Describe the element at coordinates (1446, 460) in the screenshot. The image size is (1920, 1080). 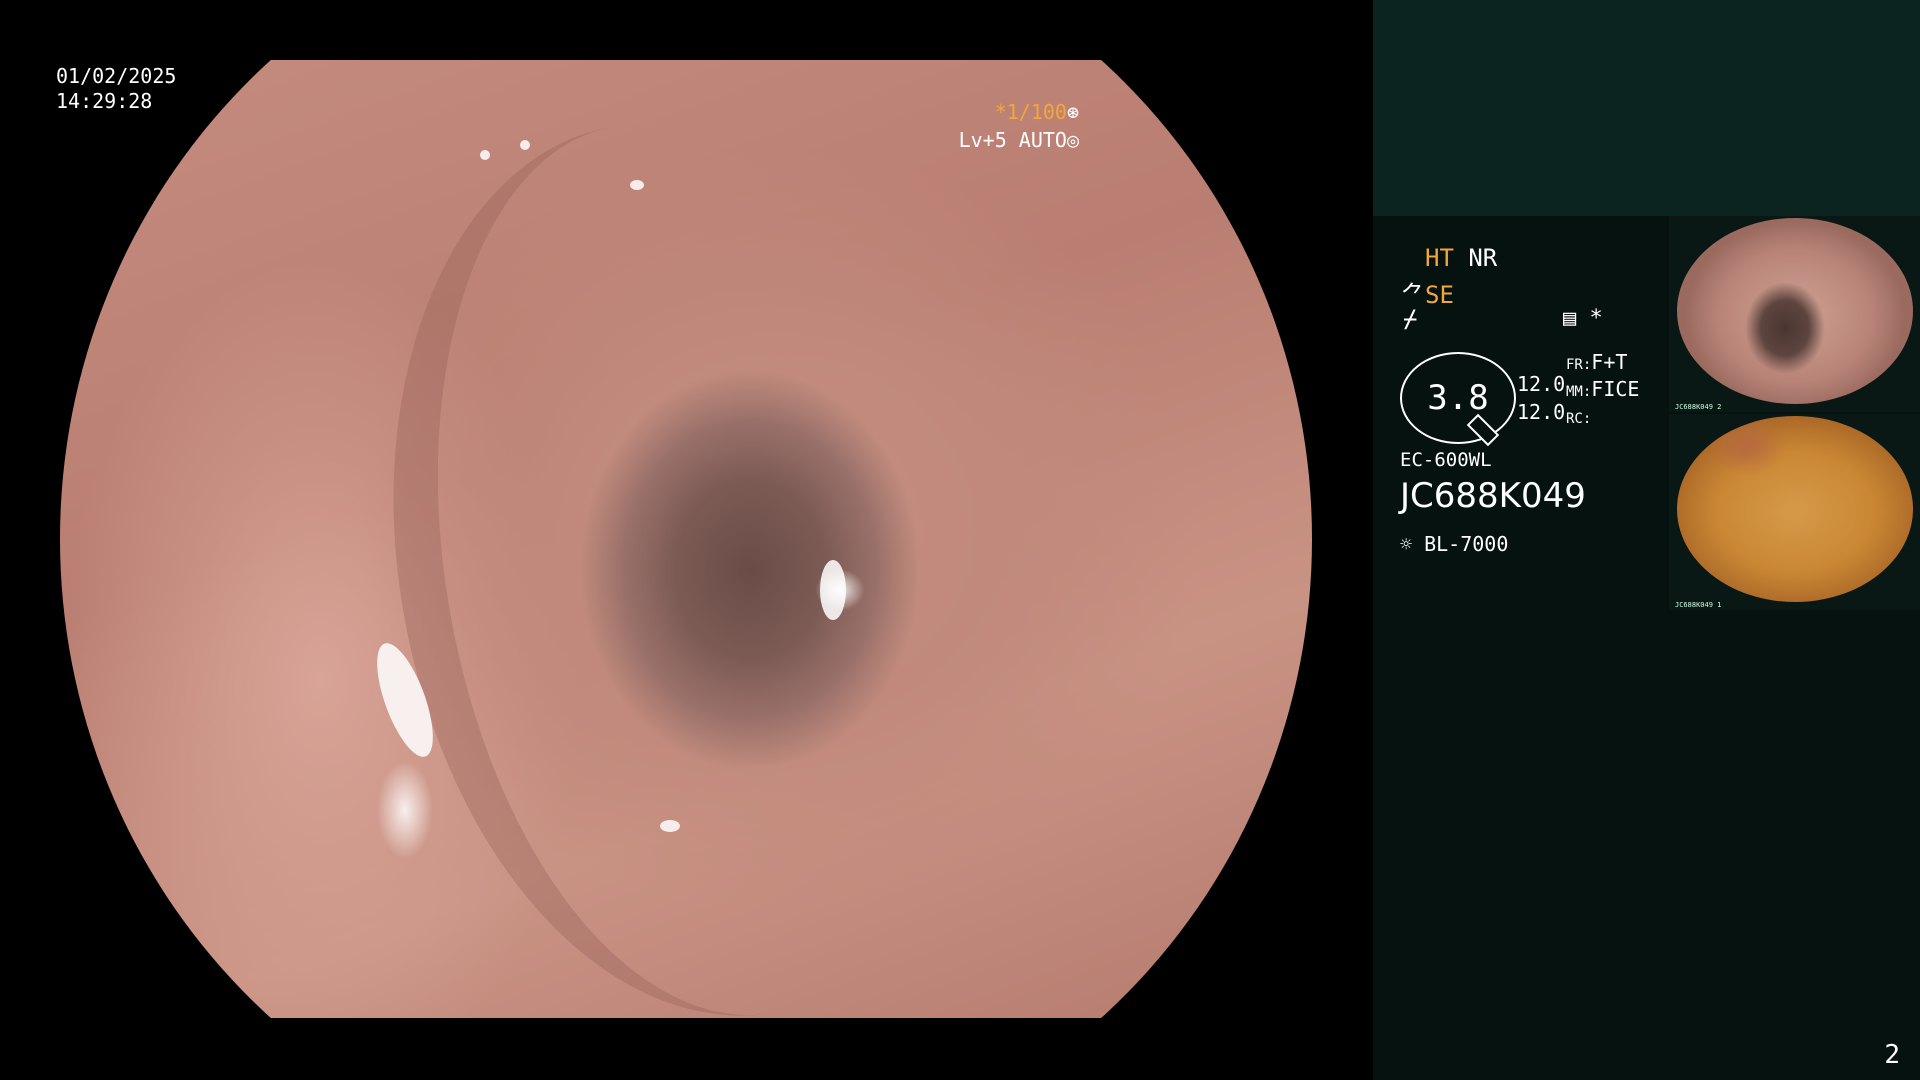
I see `scope-model: EC-600WL` at that location.